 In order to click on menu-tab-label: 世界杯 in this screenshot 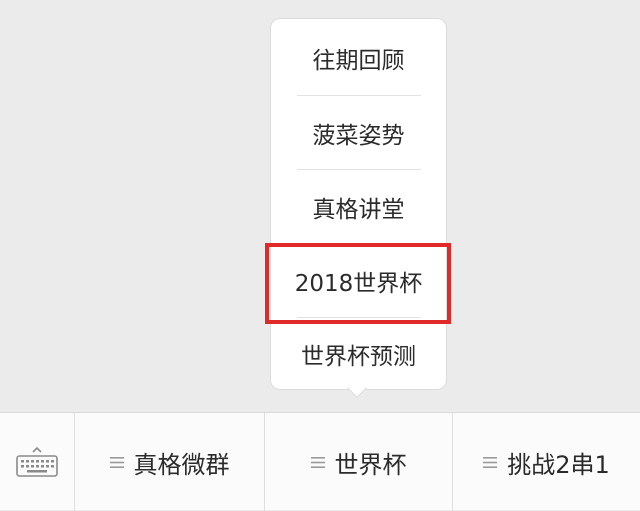, I will do `click(370, 464)`.